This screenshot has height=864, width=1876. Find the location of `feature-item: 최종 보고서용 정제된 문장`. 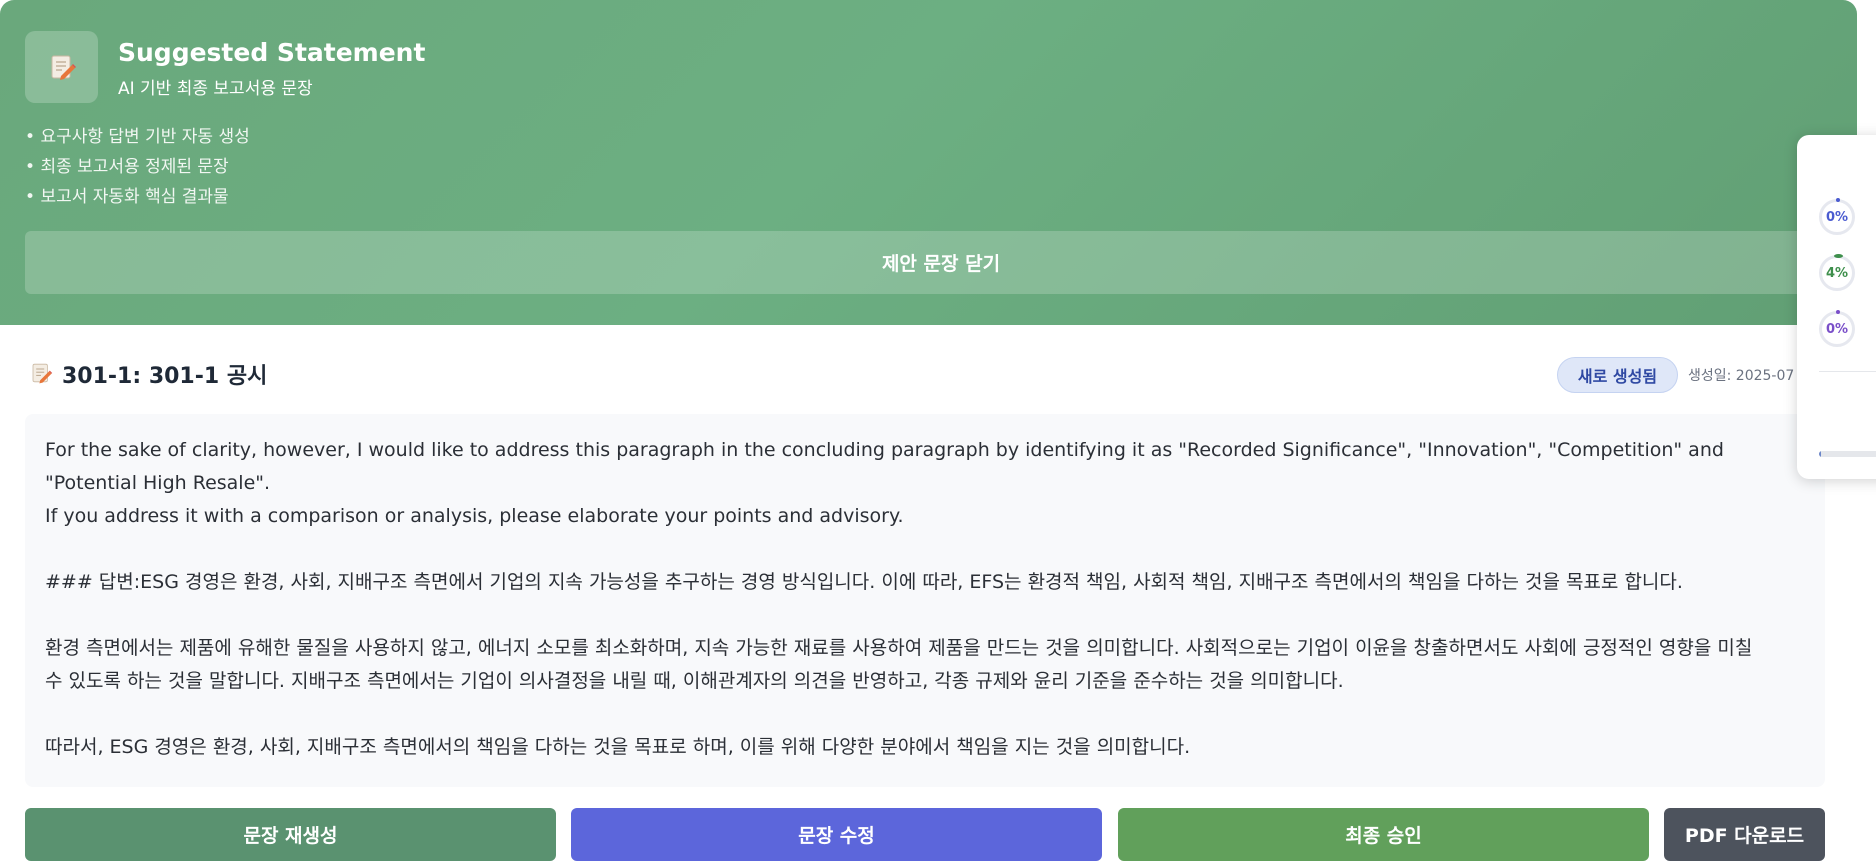

feature-item: 최종 보고서용 정제된 문장 is located at coordinates (137, 167).